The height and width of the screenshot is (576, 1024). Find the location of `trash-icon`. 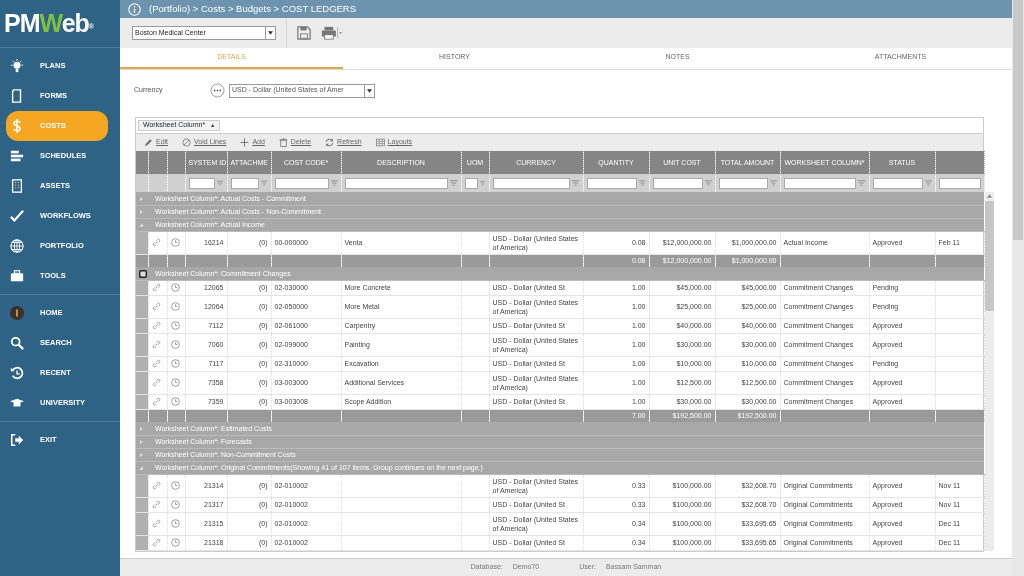

trash-icon is located at coordinates (283, 142).